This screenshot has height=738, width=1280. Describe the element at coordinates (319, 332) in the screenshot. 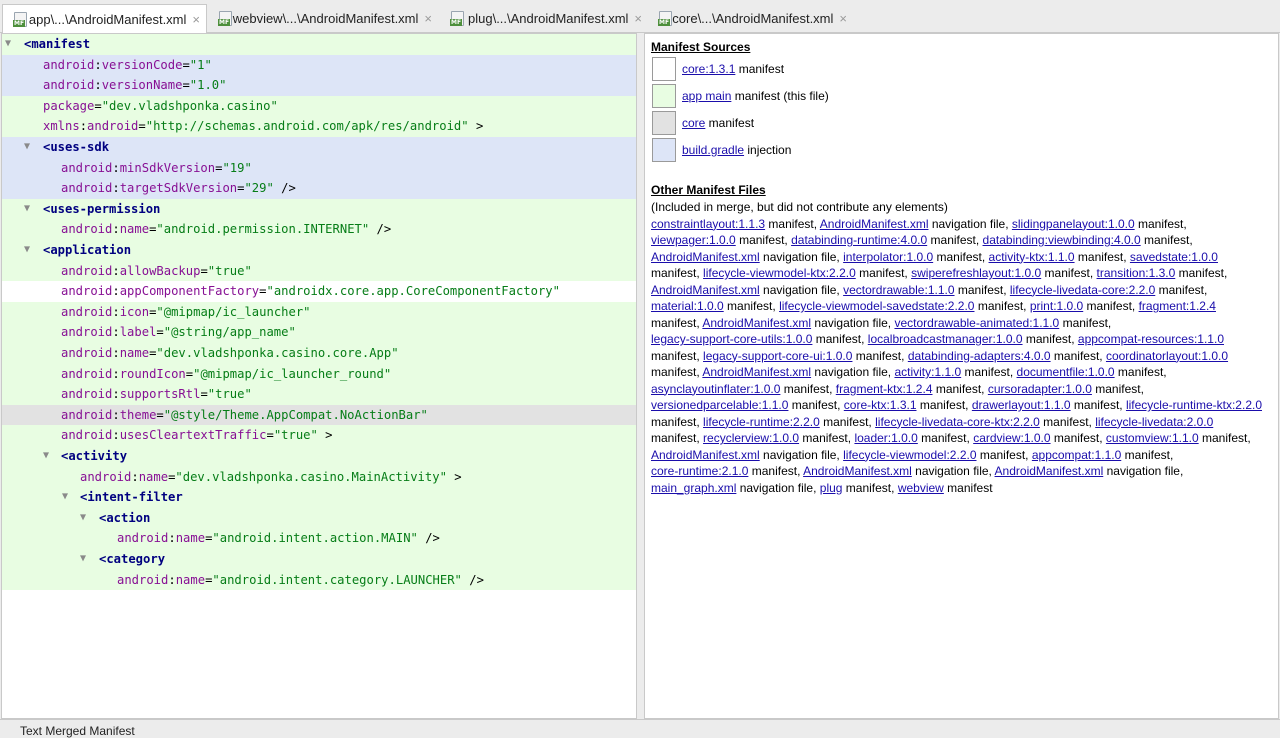

I see `xml-attr-line: android:label="@string/app_name"` at that location.